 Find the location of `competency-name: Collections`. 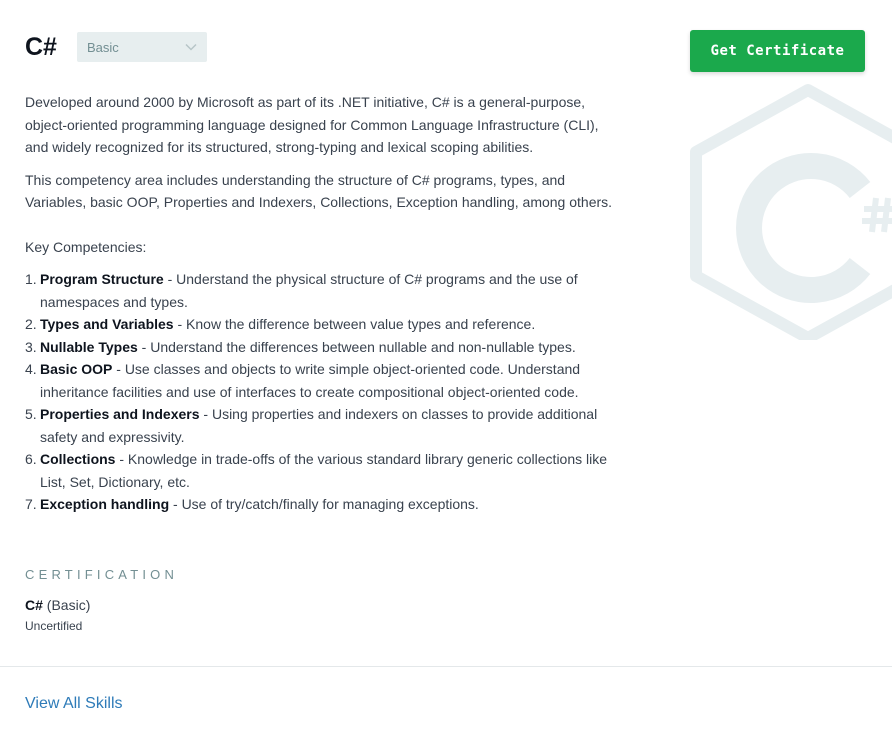

competency-name: Collections is located at coordinates (78, 459).